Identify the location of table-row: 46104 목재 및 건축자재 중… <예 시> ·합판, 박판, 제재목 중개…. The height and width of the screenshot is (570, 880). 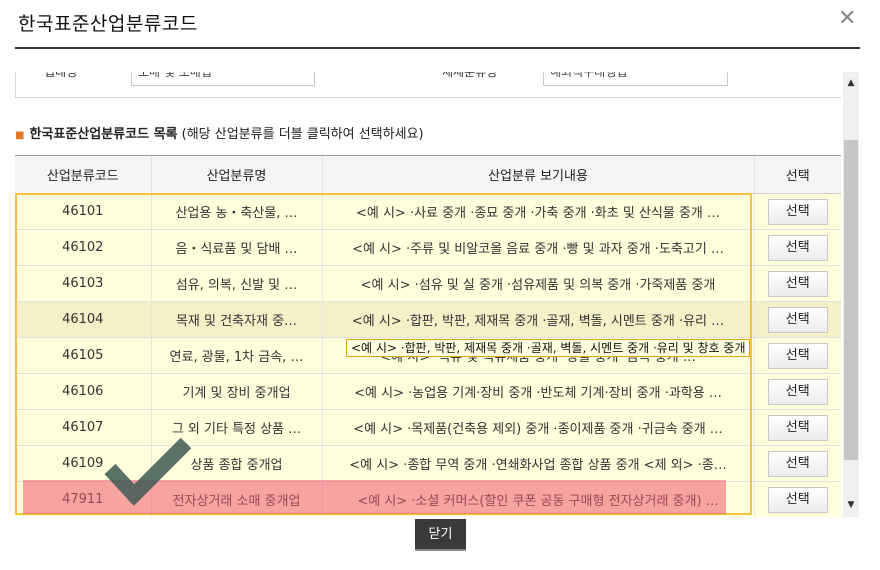
(428, 319).